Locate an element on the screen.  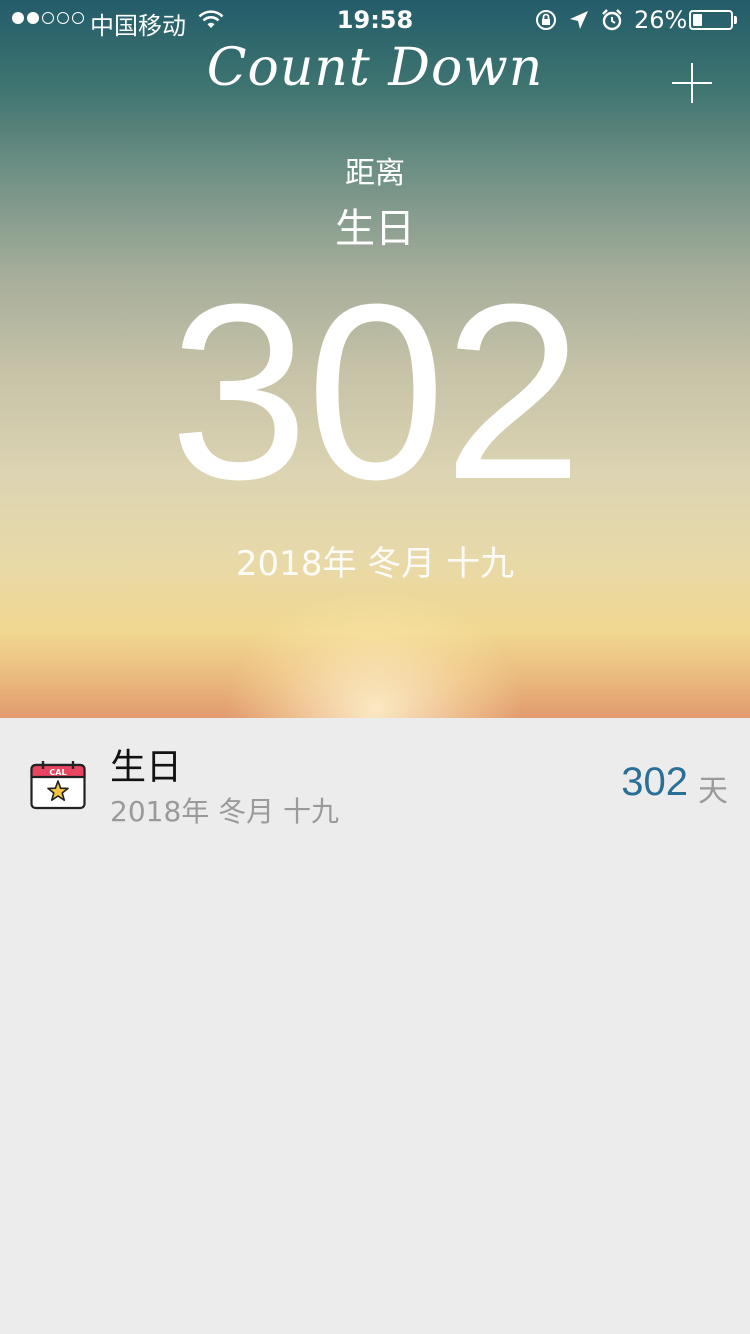
calendar-star-icon: CAL is located at coordinates (58, 785).